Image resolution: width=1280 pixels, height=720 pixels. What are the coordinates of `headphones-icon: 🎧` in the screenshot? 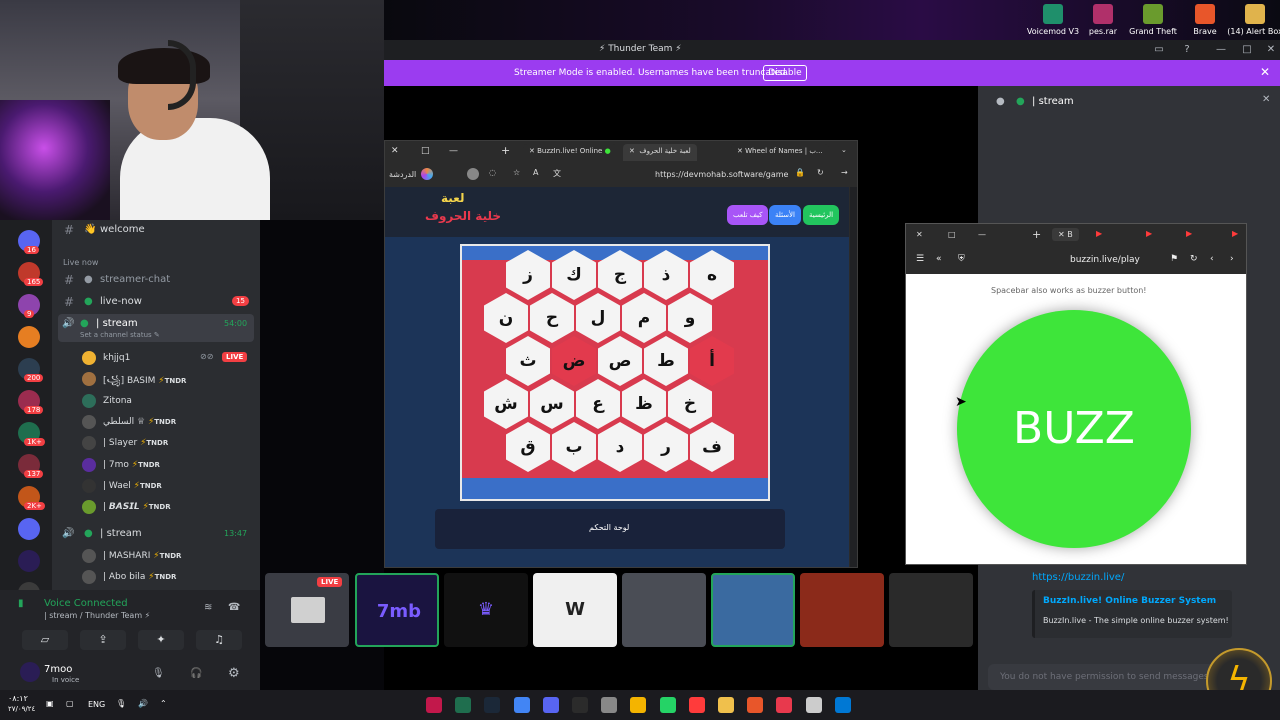 It's located at (196, 673).